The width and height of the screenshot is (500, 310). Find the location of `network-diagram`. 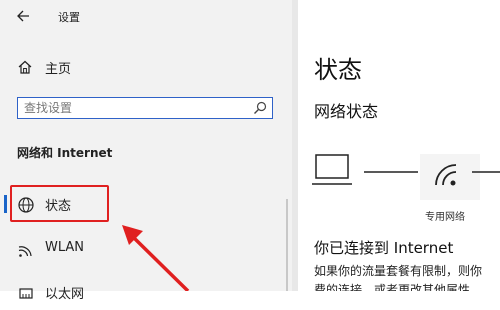

network-diagram is located at coordinates (406, 177).